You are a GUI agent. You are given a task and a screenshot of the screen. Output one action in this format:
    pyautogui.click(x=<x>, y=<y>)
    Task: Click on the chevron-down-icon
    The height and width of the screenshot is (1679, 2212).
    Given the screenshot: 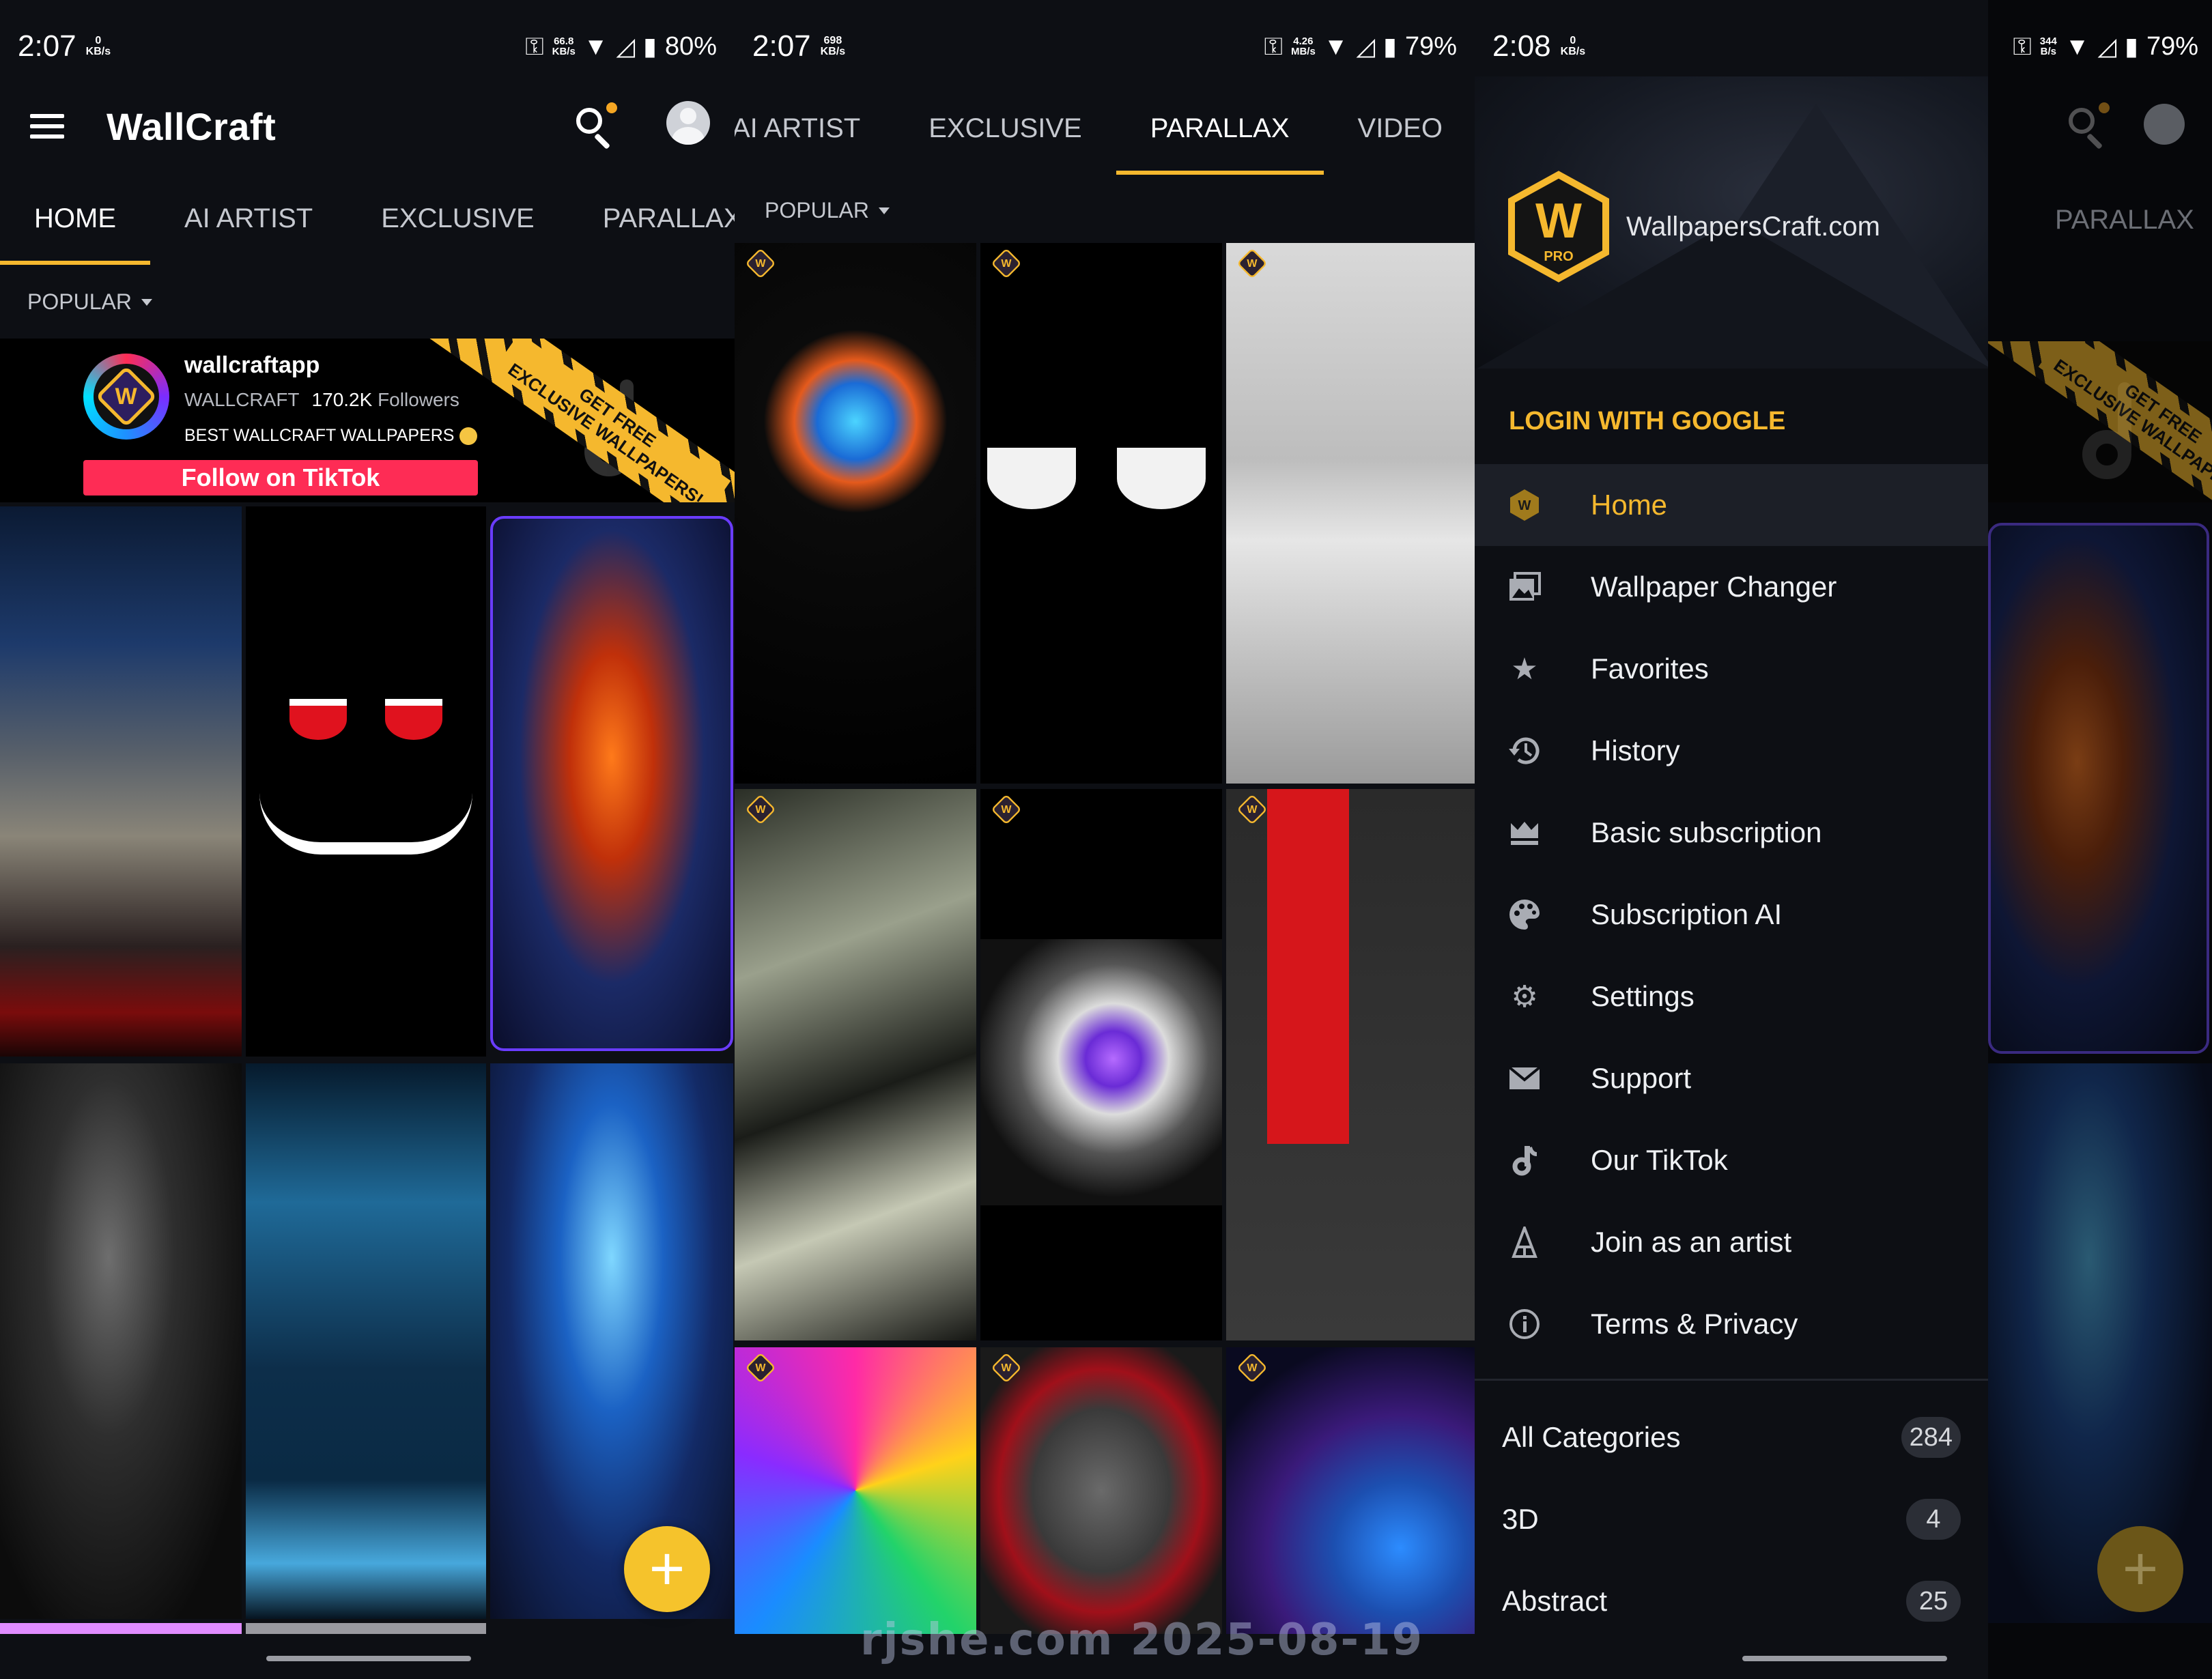 What is the action you would take?
    pyautogui.click(x=146, y=302)
    